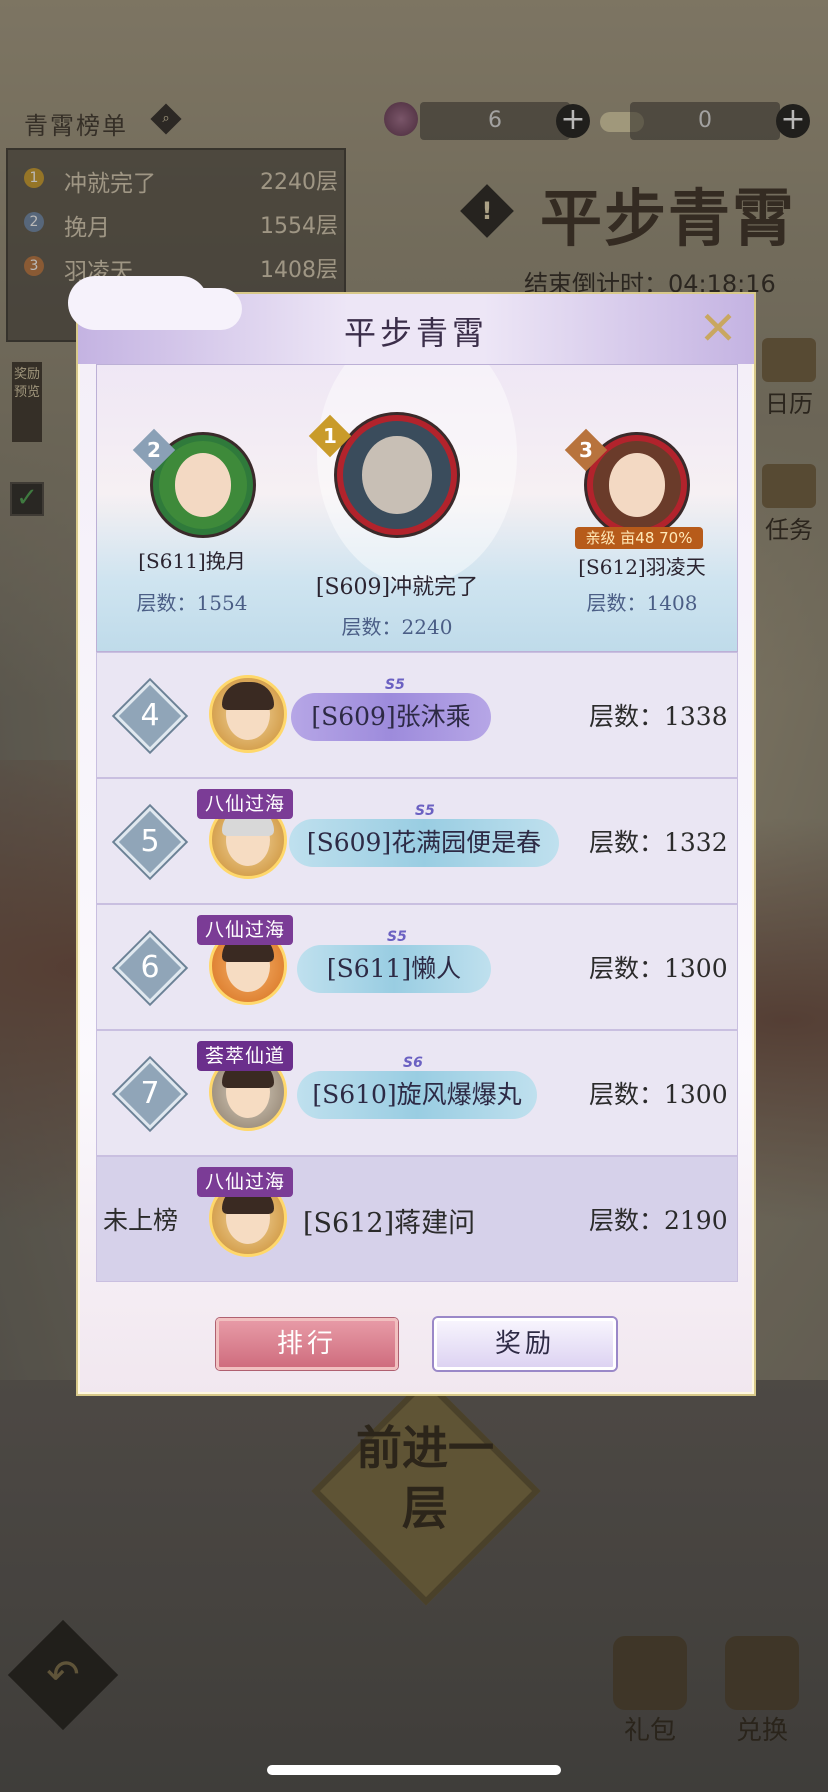  What do you see at coordinates (391, 717) in the screenshot?
I see `player-name: [S609]张沐乘` at bounding box center [391, 717].